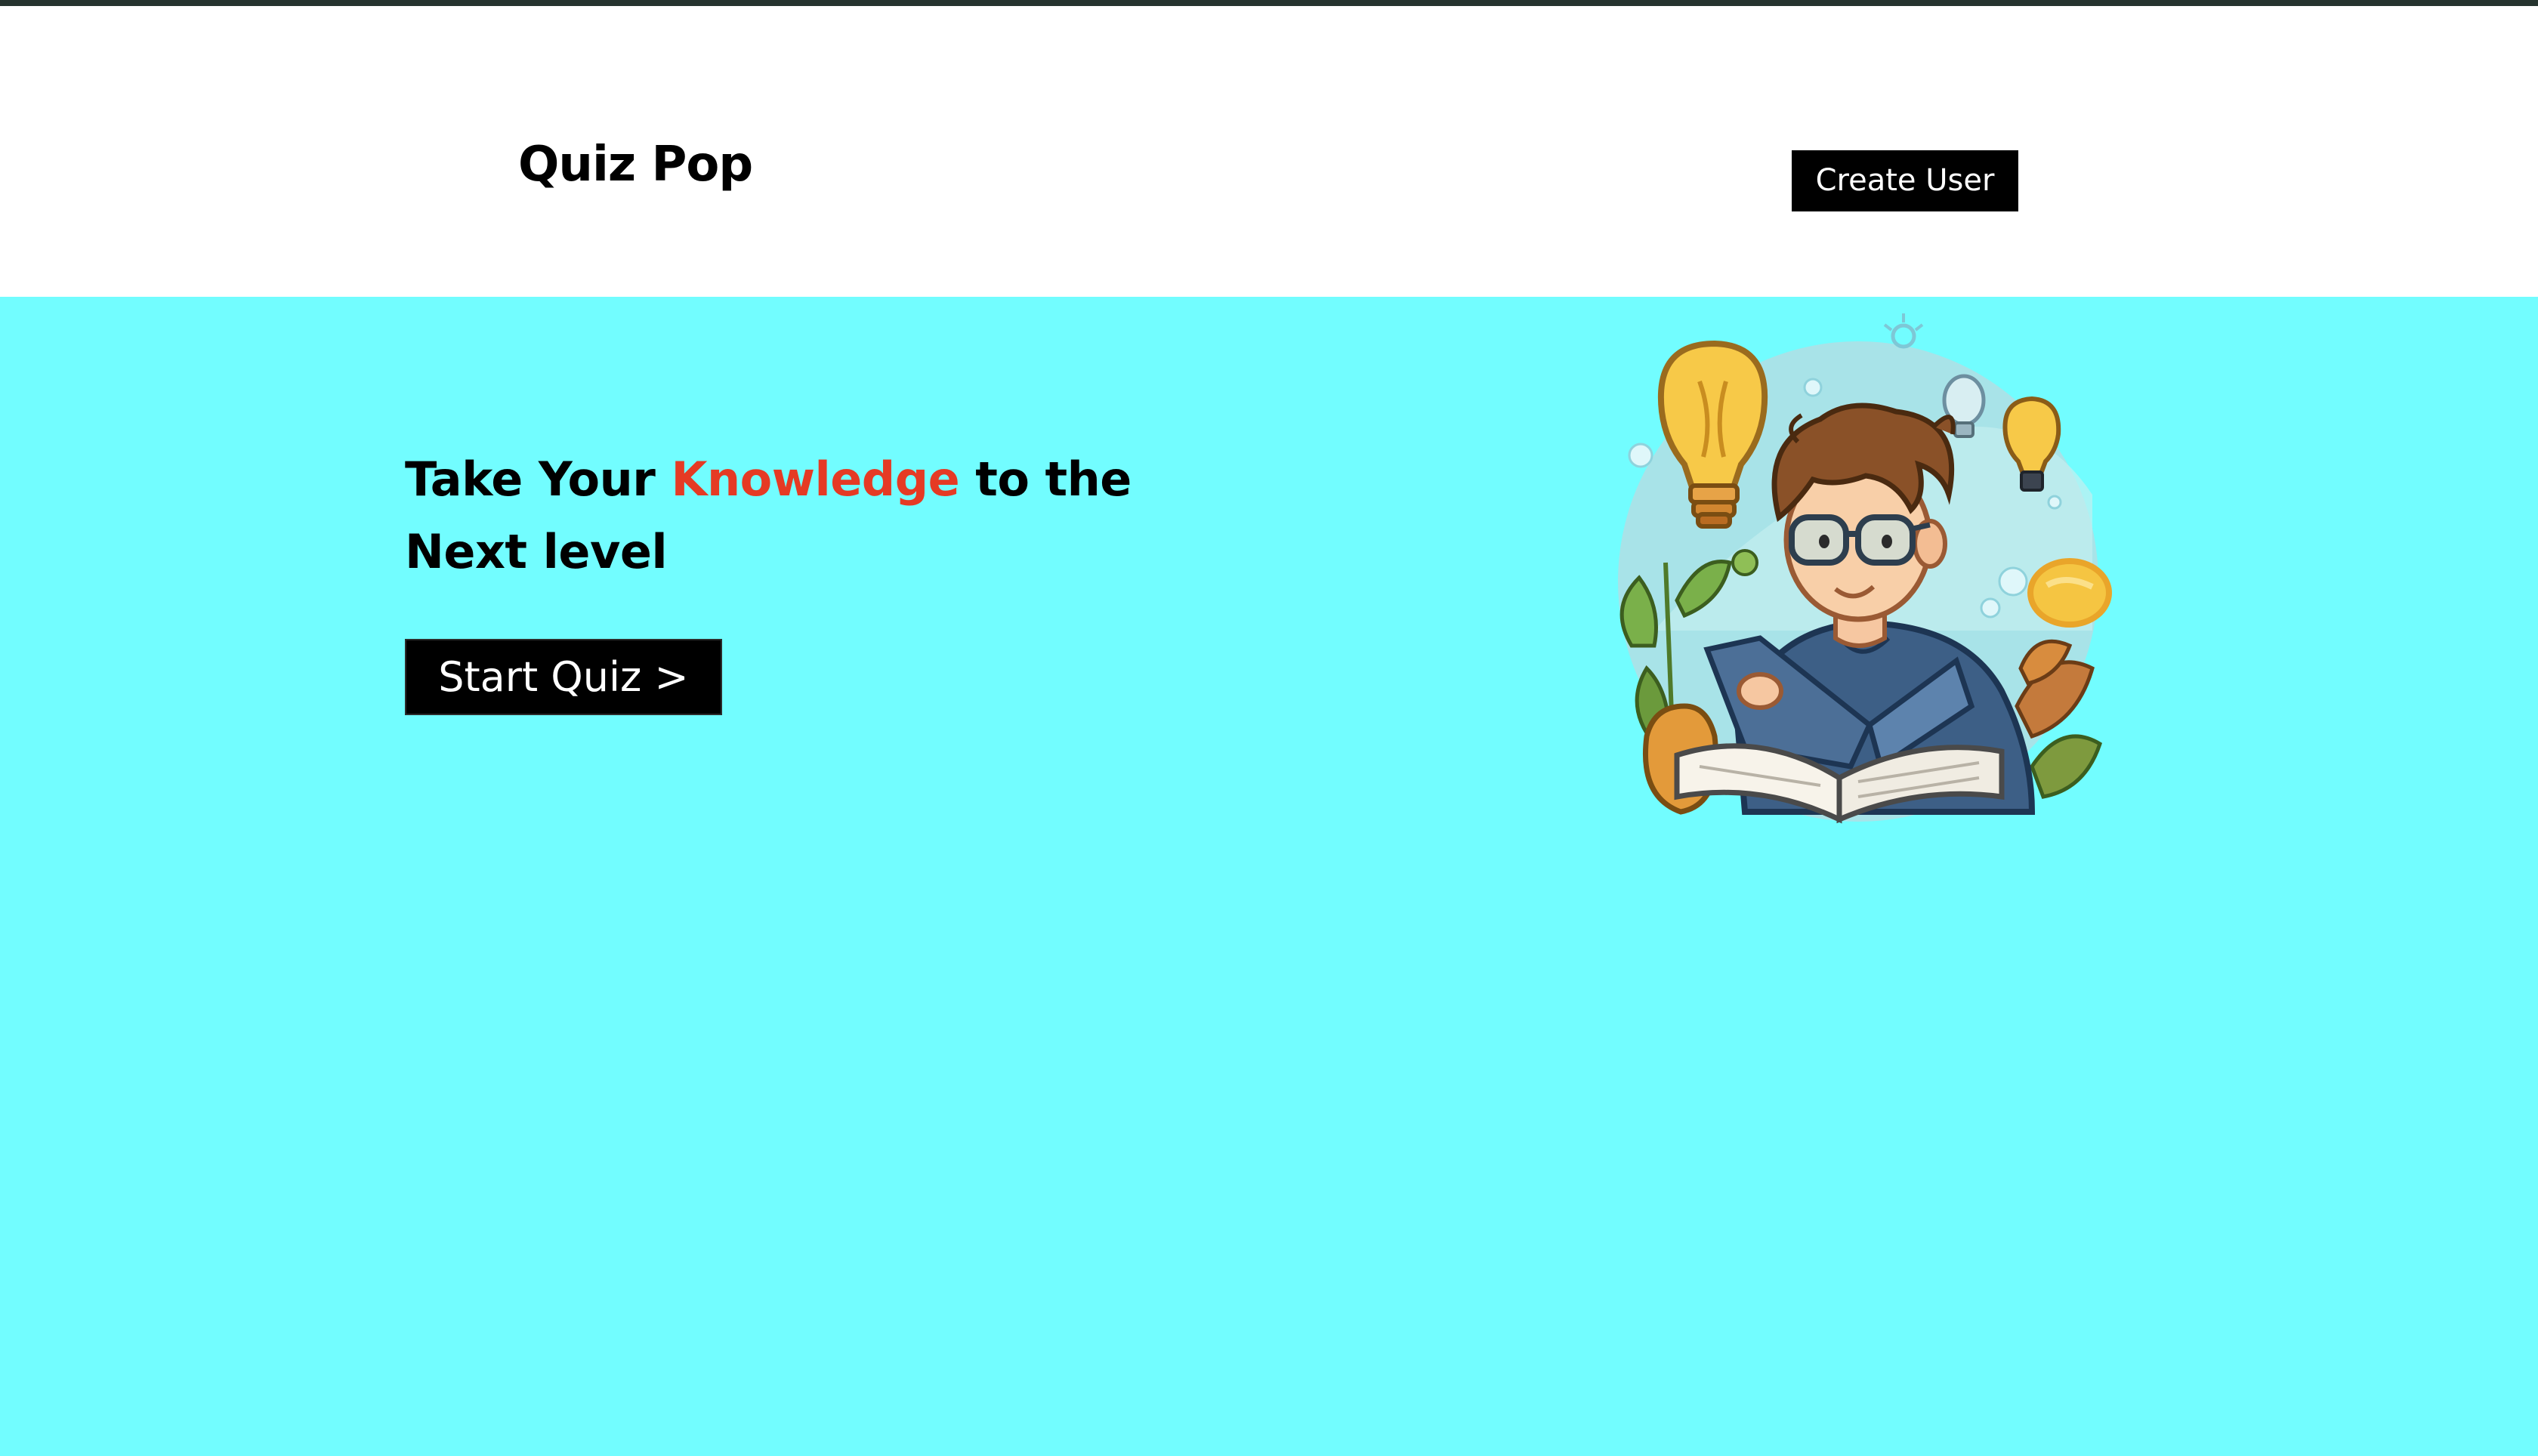 This screenshot has width=2538, height=1456. What do you see at coordinates (820, 515) in the screenshot?
I see `hero-headline: Take Your Knowledge to the Next level` at bounding box center [820, 515].